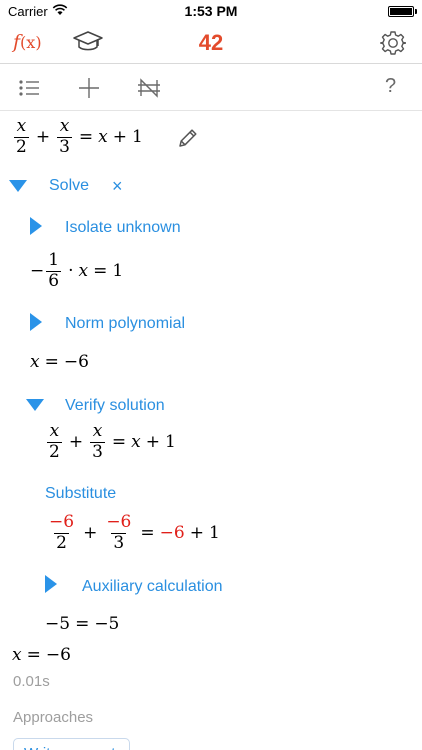  I want to click on norm-polynomial-label: Norm polynomial, so click(125, 324).